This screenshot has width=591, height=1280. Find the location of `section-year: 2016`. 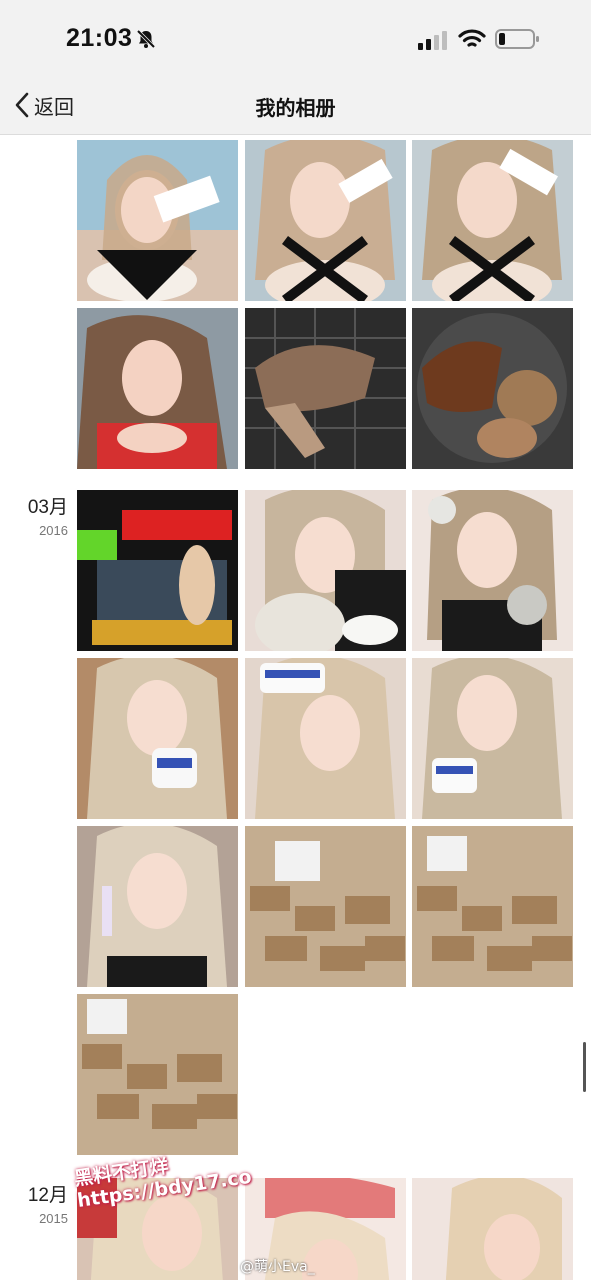

section-year: 2016 is located at coordinates (53, 530).